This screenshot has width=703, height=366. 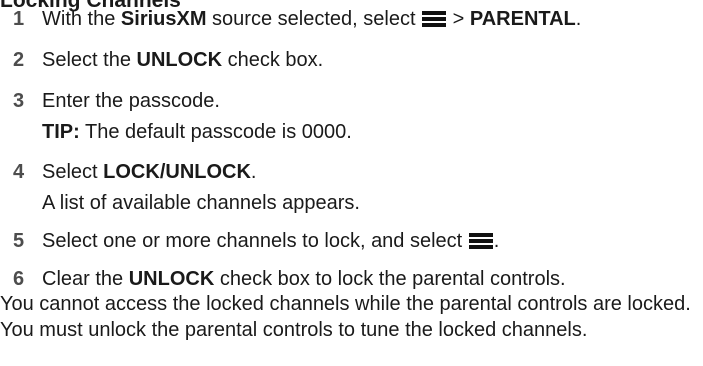 What do you see at coordinates (19, 279) in the screenshot?
I see `step-number: 6` at bounding box center [19, 279].